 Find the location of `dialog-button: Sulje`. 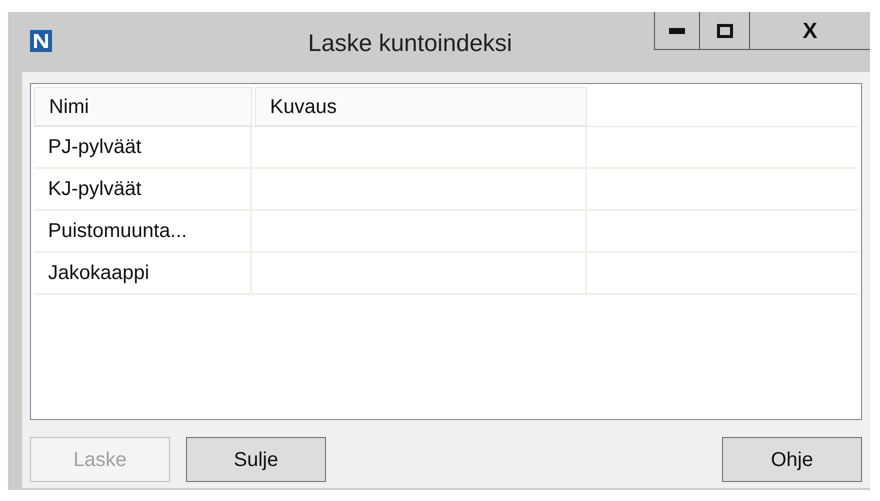

dialog-button: Sulje is located at coordinates (256, 459).